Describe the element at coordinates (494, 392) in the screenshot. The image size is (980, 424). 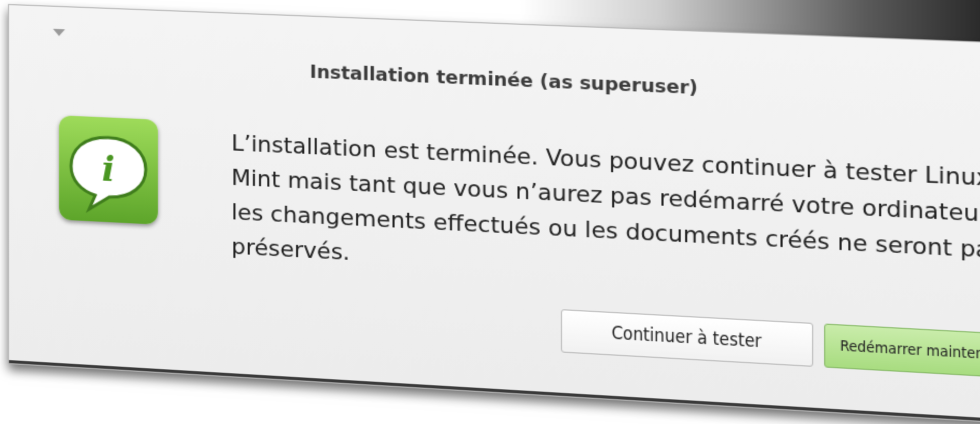
I see `dialog-bottom-edge` at that location.